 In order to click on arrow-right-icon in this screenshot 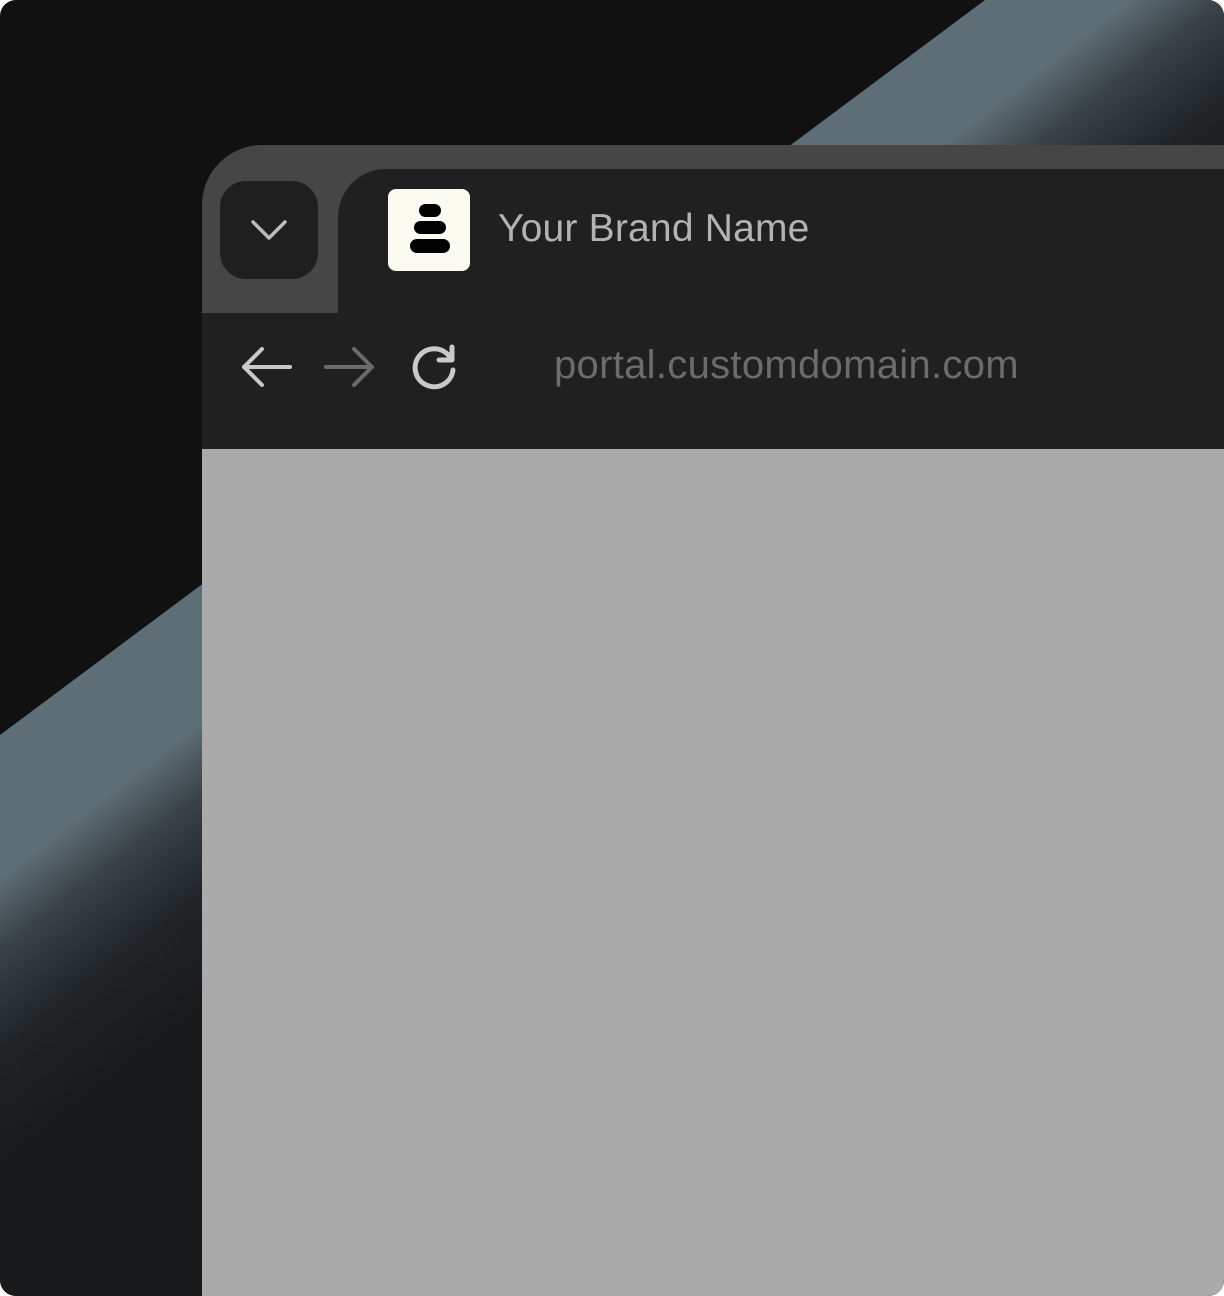, I will do `click(349, 367)`.